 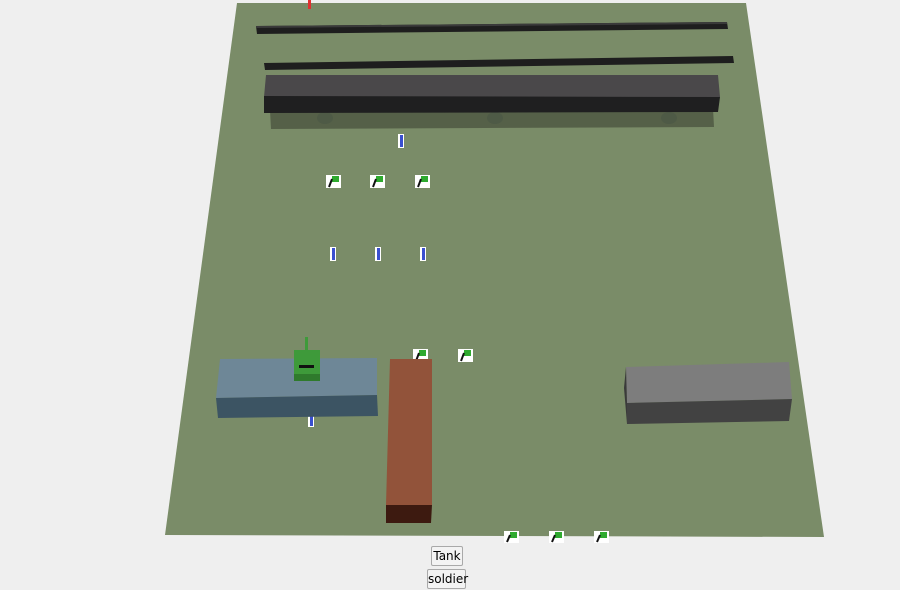 What do you see at coordinates (447, 556) in the screenshot?
I see `tank-button: Tank` at bounding box center [447, 556].